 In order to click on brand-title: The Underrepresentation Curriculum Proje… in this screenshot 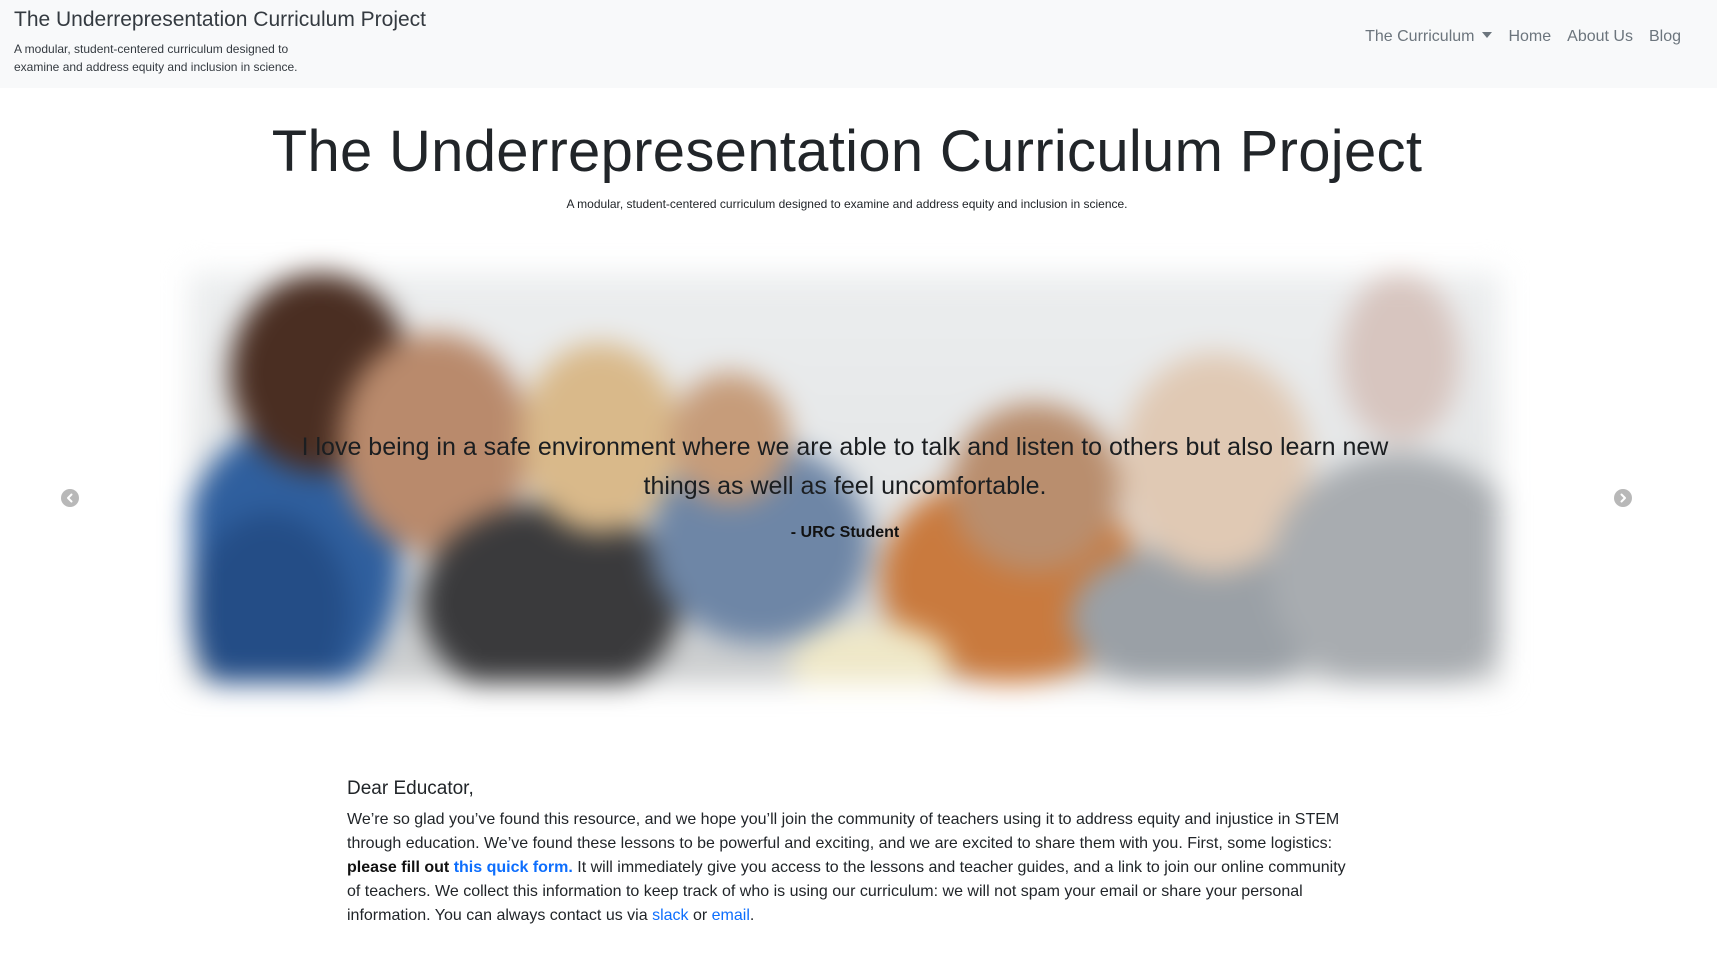, I will do `click(220, 20)`.